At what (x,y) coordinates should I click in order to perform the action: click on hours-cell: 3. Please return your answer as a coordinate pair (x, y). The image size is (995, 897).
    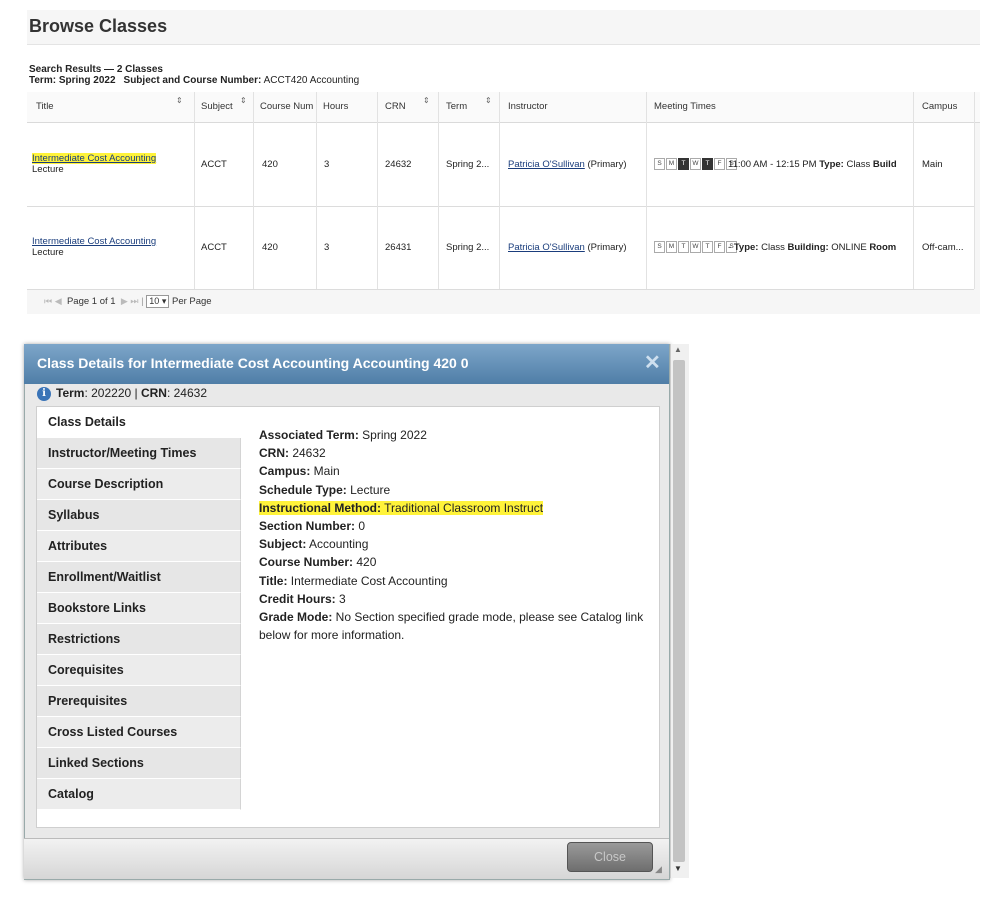
    Looking at the image, I should click on (327, 164).